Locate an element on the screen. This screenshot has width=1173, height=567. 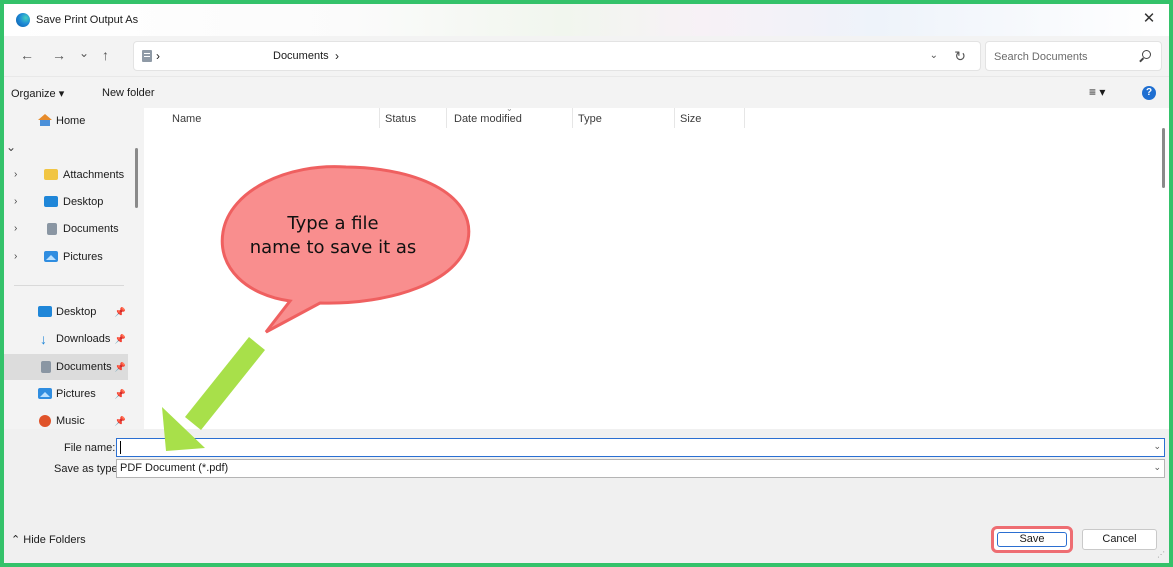
filename-field: ⌄ is located at coordinates (640, 447).